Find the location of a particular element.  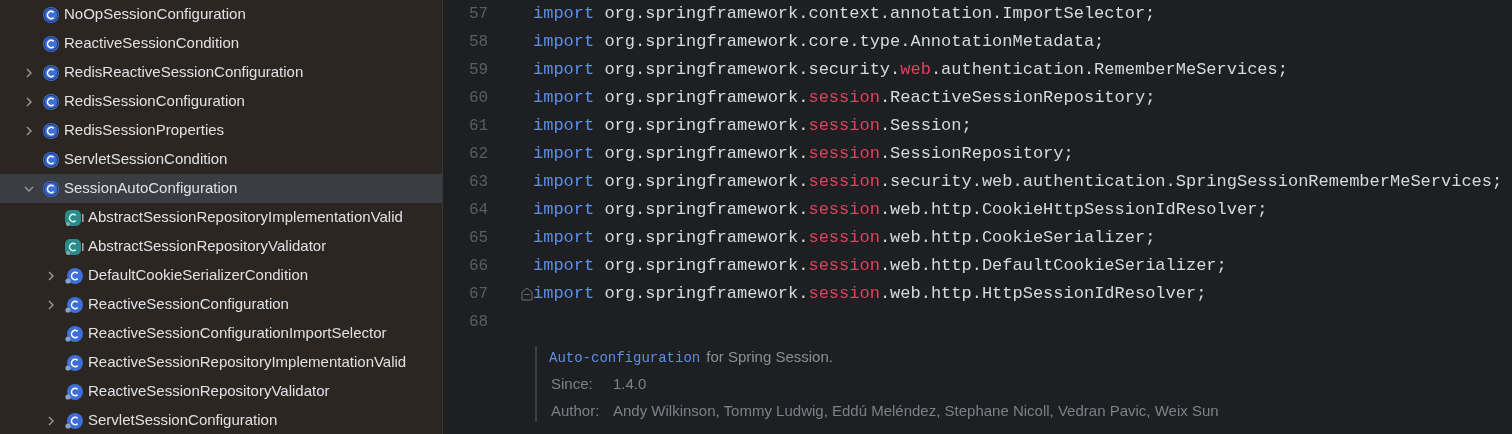

tree-item-label: NoOpSessionConfiguration is located at coordinates (155, 14).